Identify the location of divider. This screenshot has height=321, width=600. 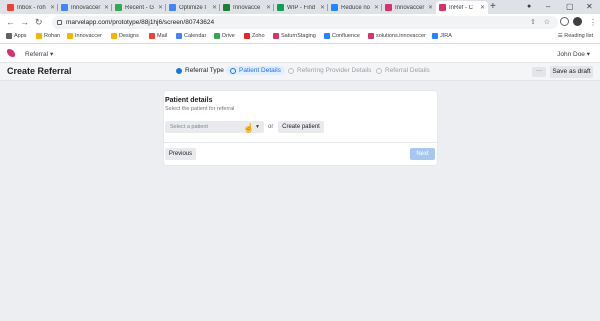
(300, 142).